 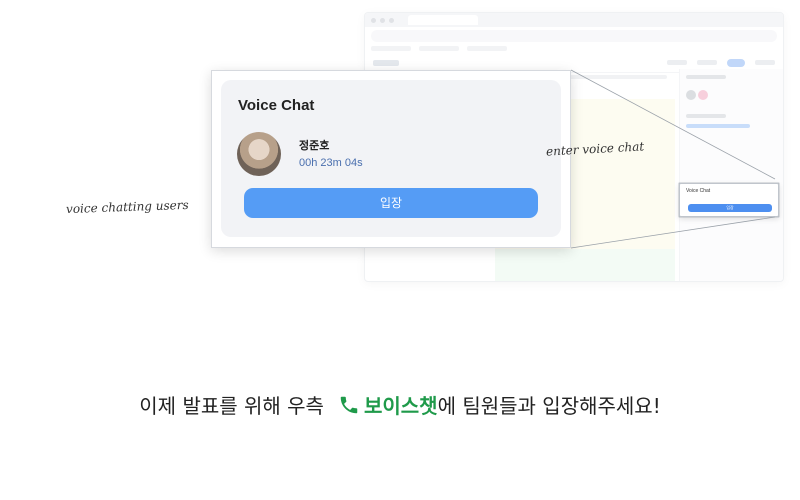 What do you see at coordinates (574, 36) in the screenshot?
I see `browser-url-bar` at bounding box center [574, 36].